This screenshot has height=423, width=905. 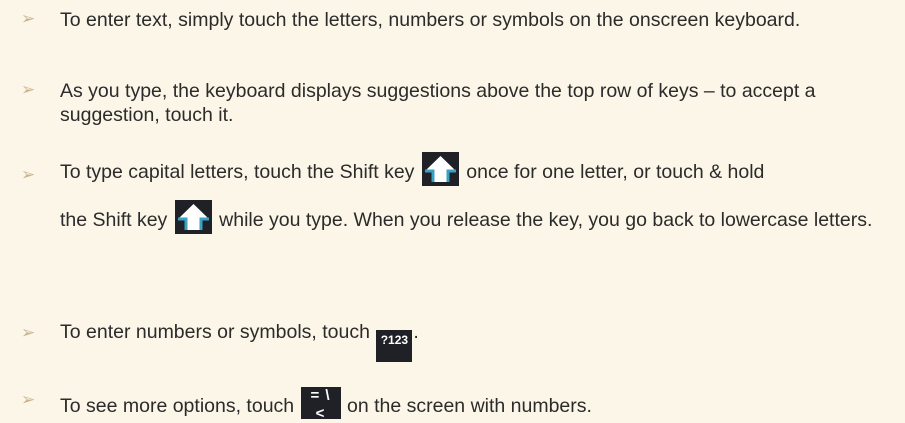 I want to click on item-text-part: To see more options, touch, so click(x=177, y=406).